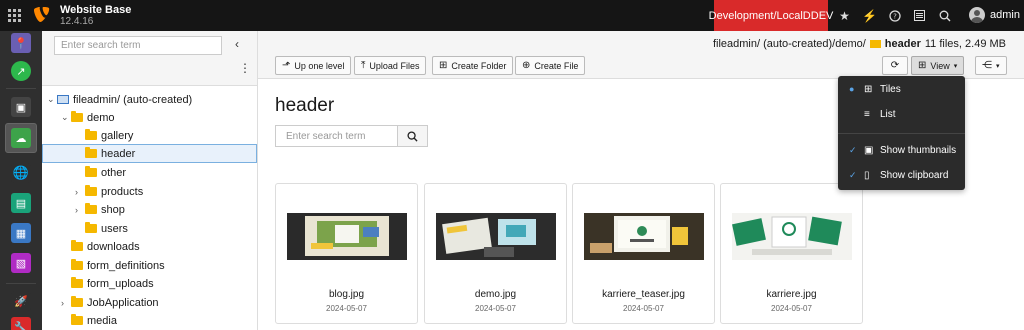 Image resolution: width=1024 pixels, height=330 pixels. What do you see at coordinates (101, 117) in the screenshot?
I see `tree-item-label: demo` at bounding box center [101, 117].